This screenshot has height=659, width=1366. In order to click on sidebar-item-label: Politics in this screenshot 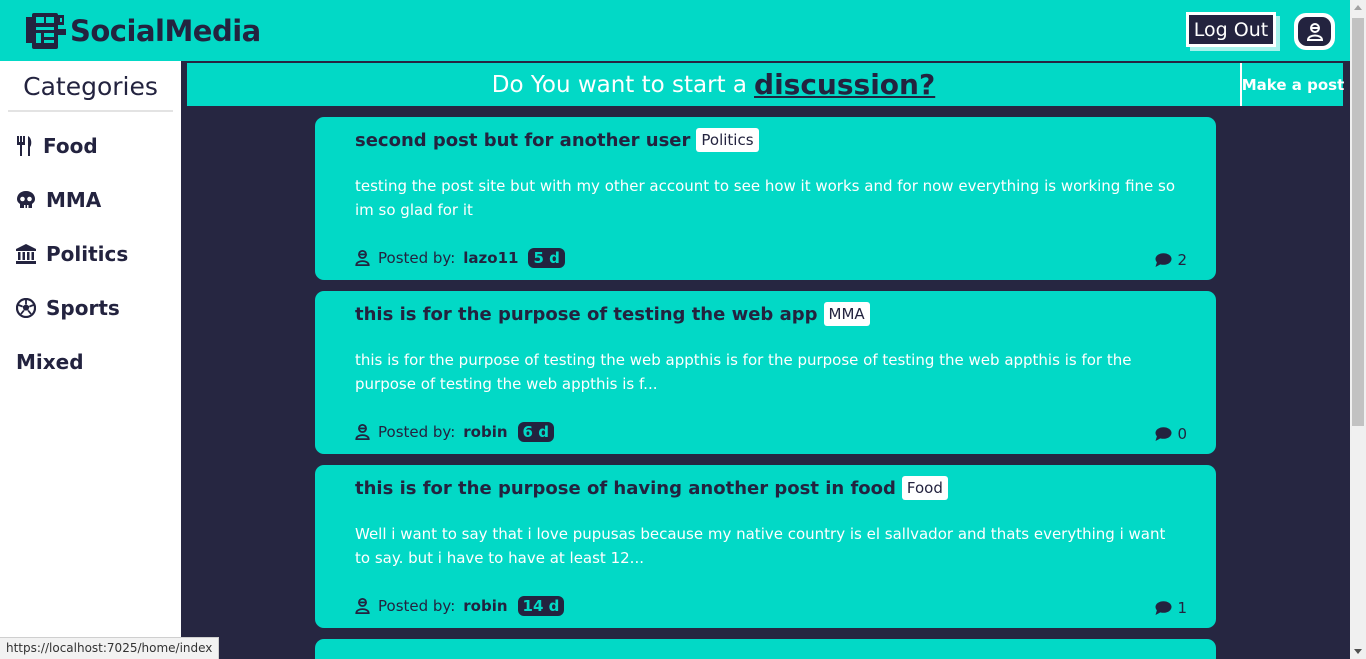, I will do `click(87, 254)`.